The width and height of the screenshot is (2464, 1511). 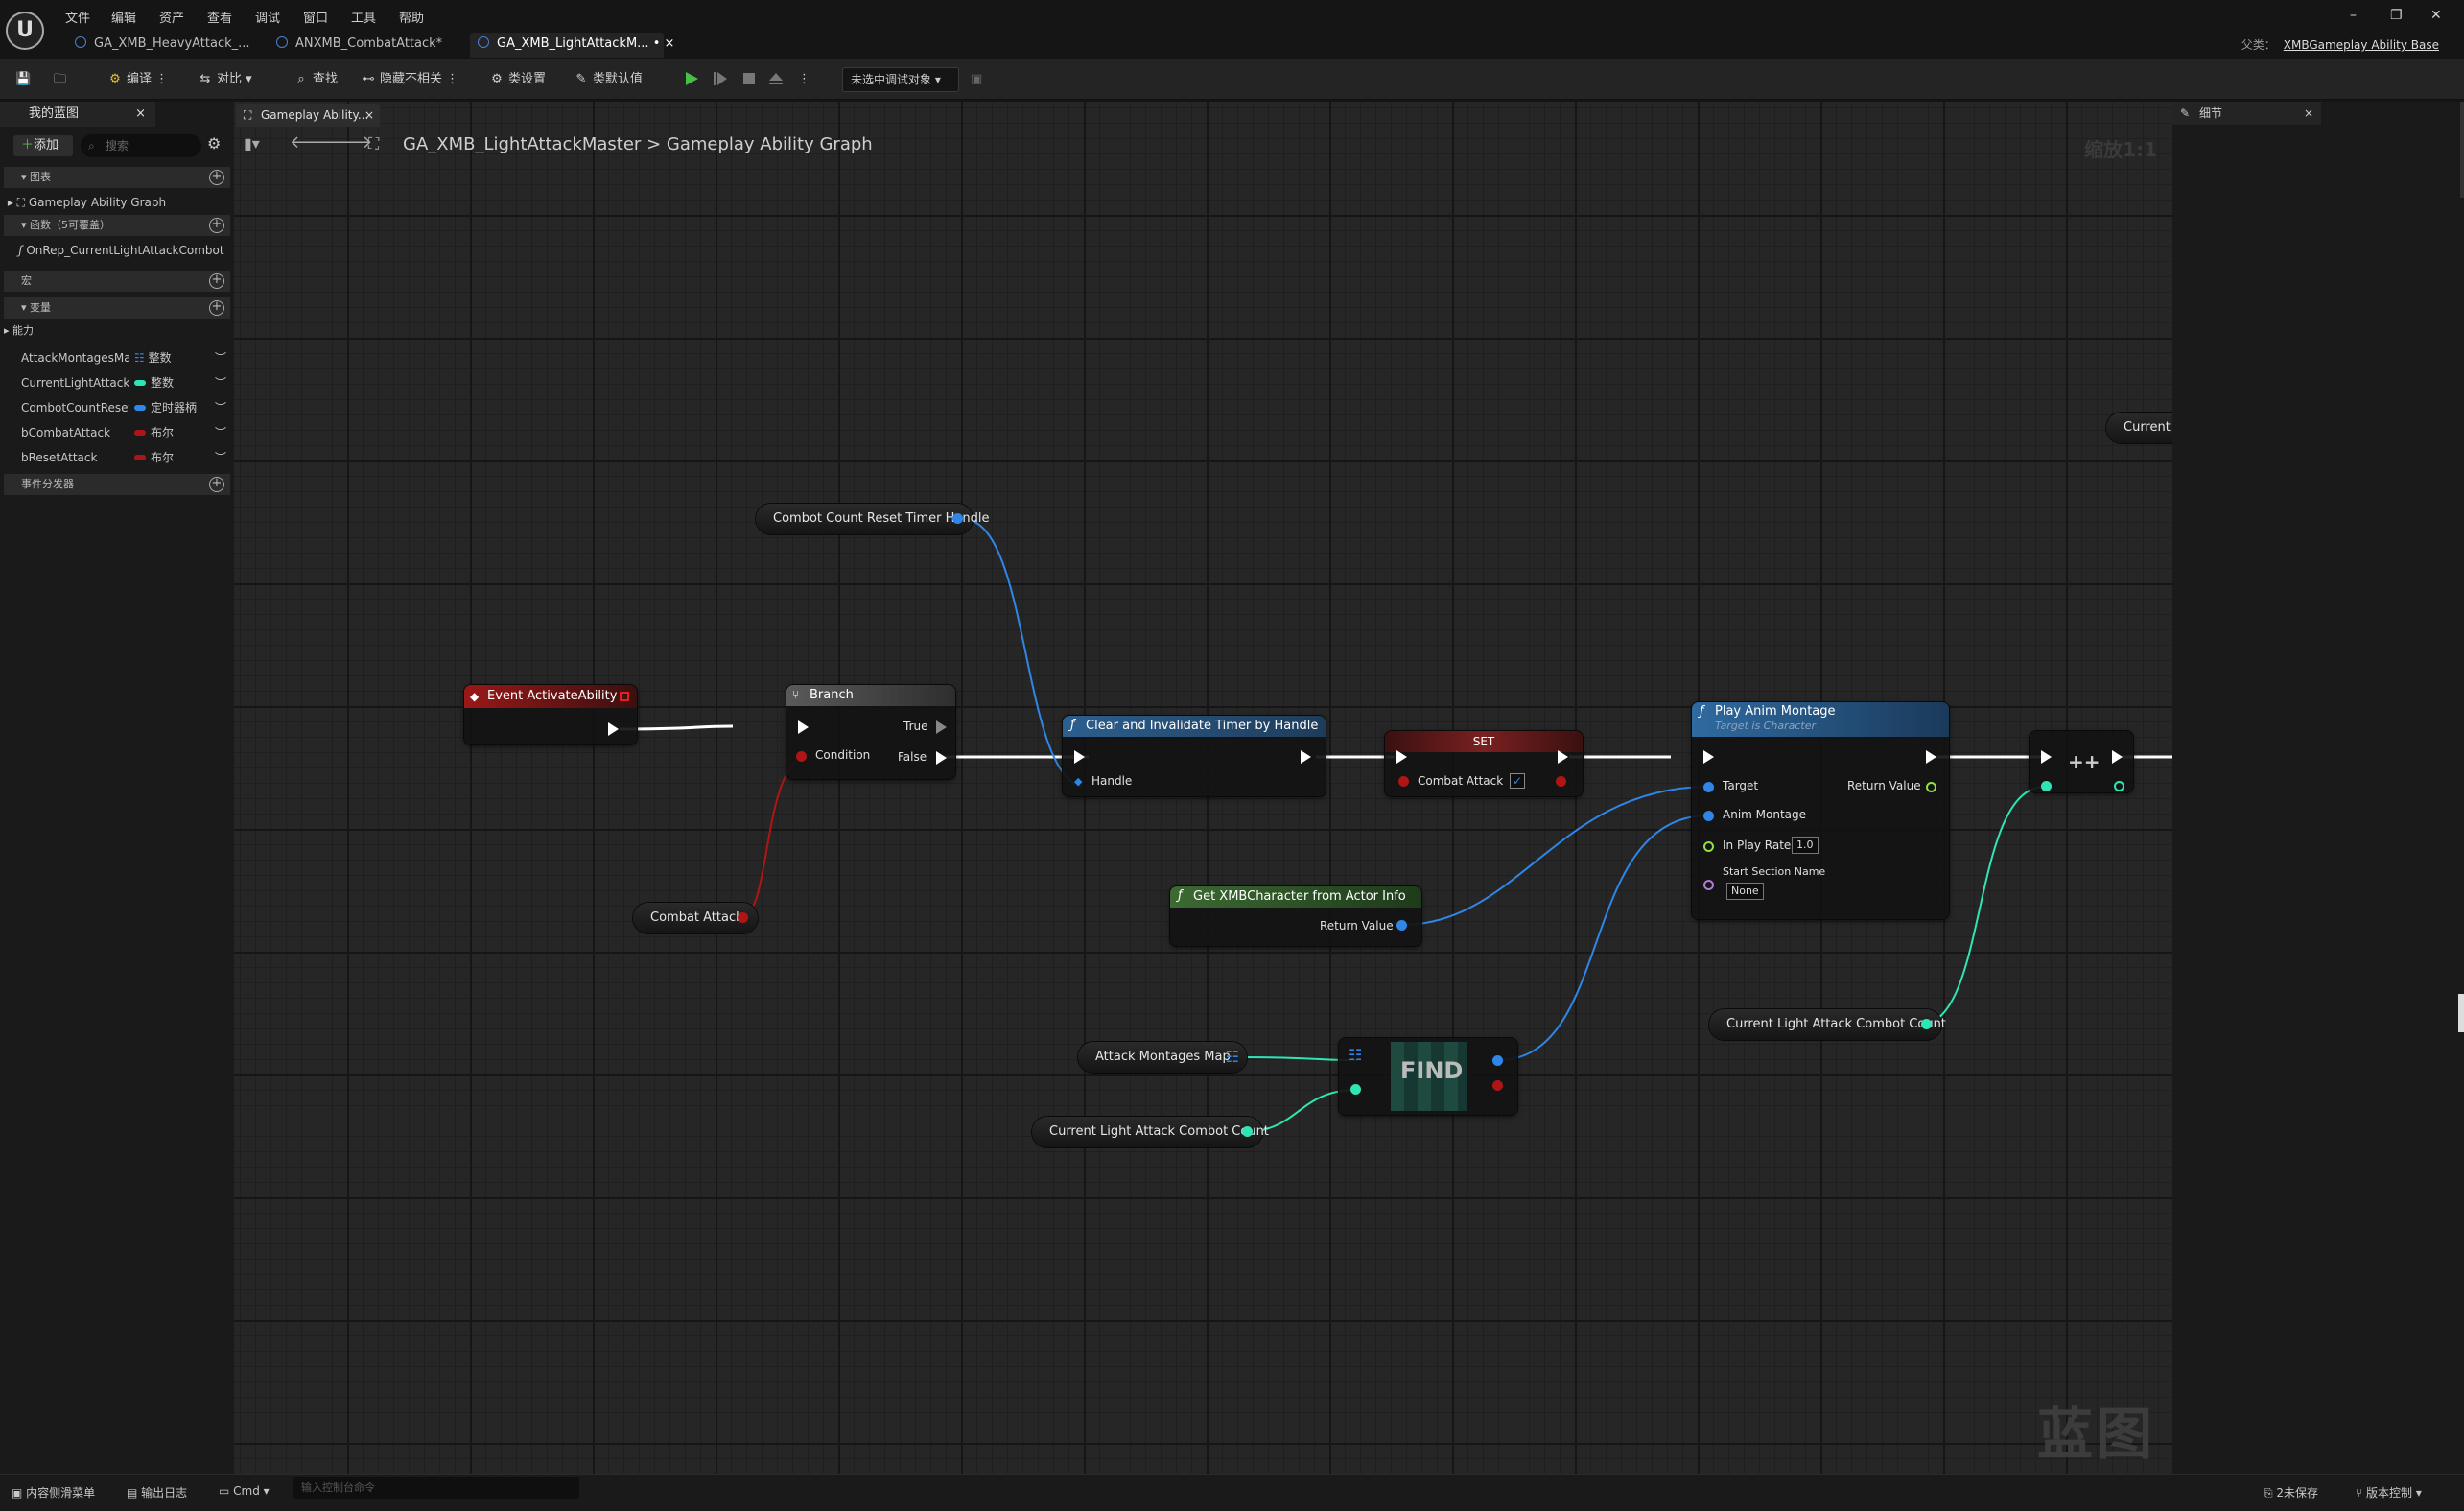 I want to click on bool-in-pin, so click(x=1403, y=781).